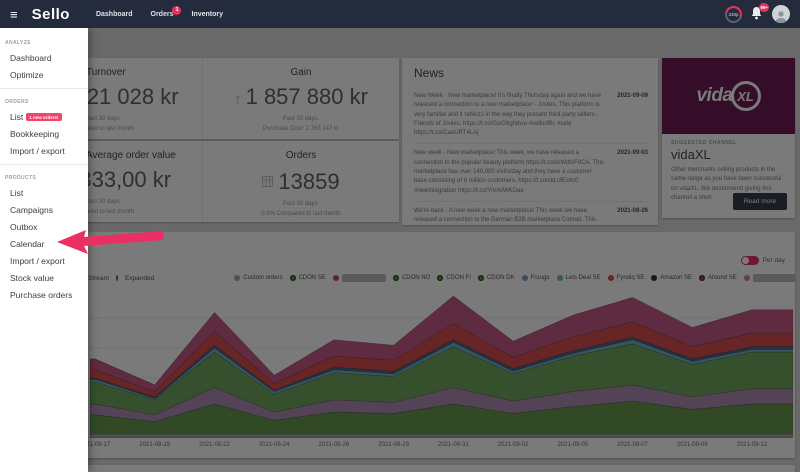 The image size is (800, 472). I want to click on sidebar-item-label: Calendar, so click(27, 243).